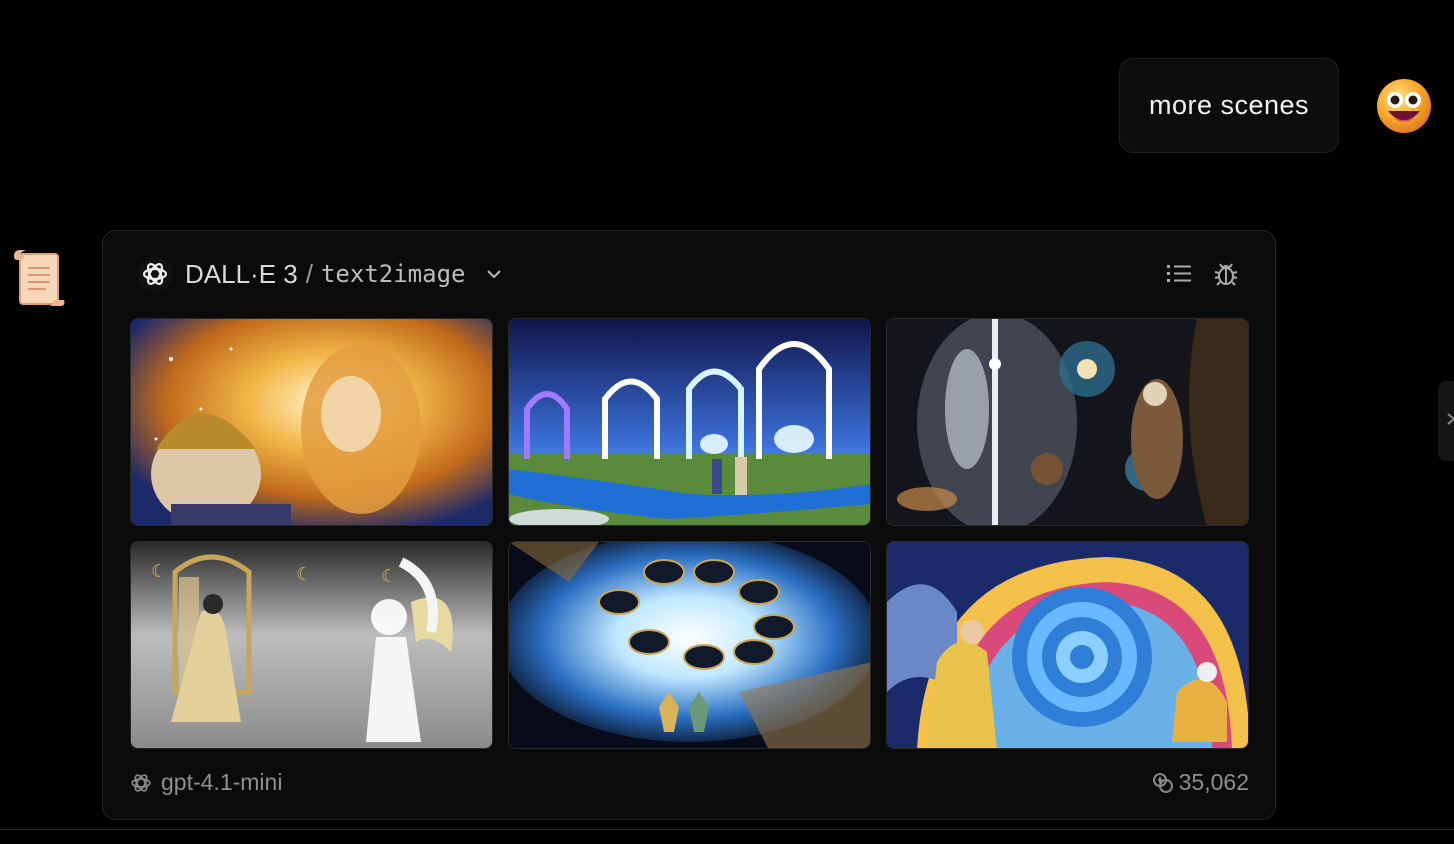 This screenshot has width=1454, height=844. Describe the element at coordinates (1213, 782) in the screenshot. I see `token-count: 35,062` at that location.